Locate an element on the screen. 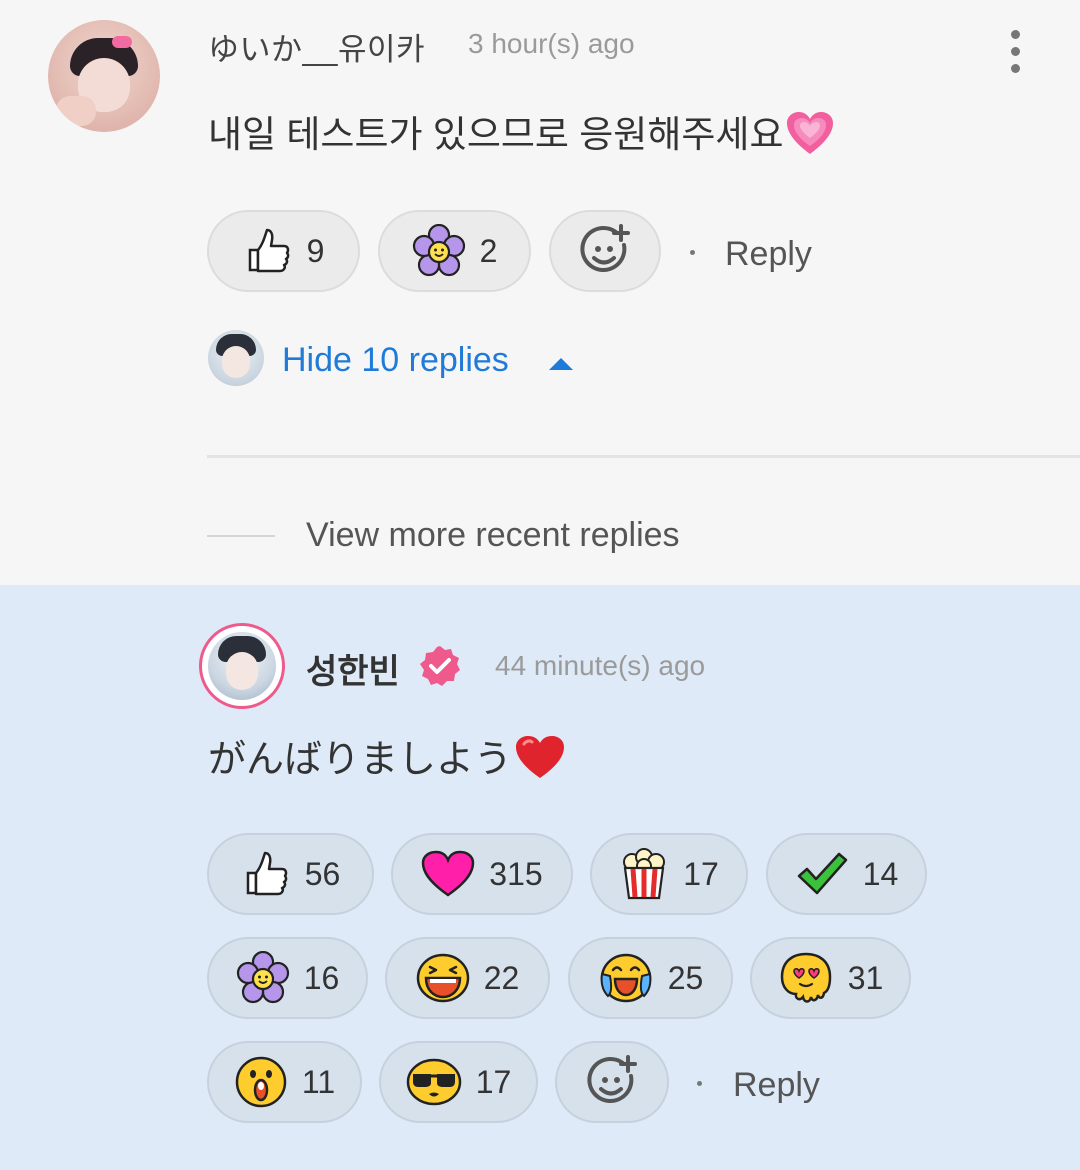 The image size is (1080, 1170). reaction-flower: 16 is located at coordinates (287, 978).